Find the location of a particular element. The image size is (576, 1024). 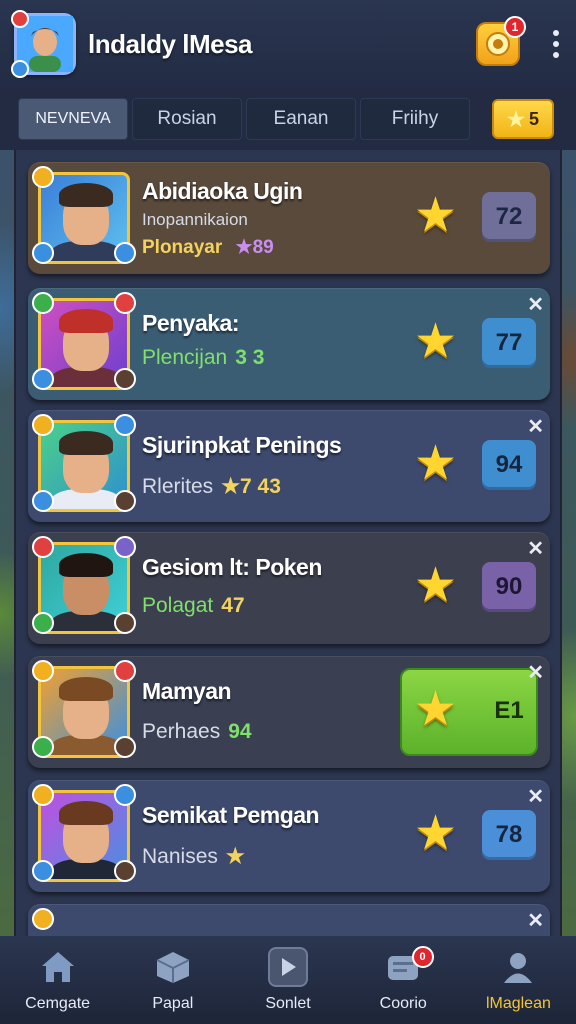

player-name: Sjurinpkat Penings is located at coordinates (242, 445).